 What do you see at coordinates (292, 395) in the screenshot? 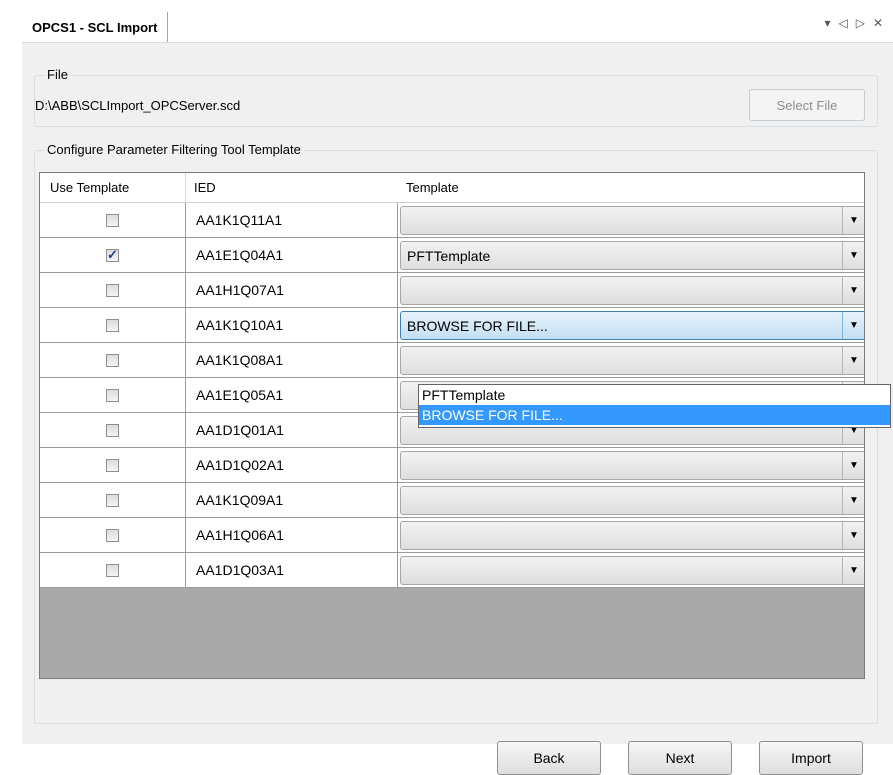
I see `ied-cell: AA1E1Q05A1` at bounding box center [292, 395].